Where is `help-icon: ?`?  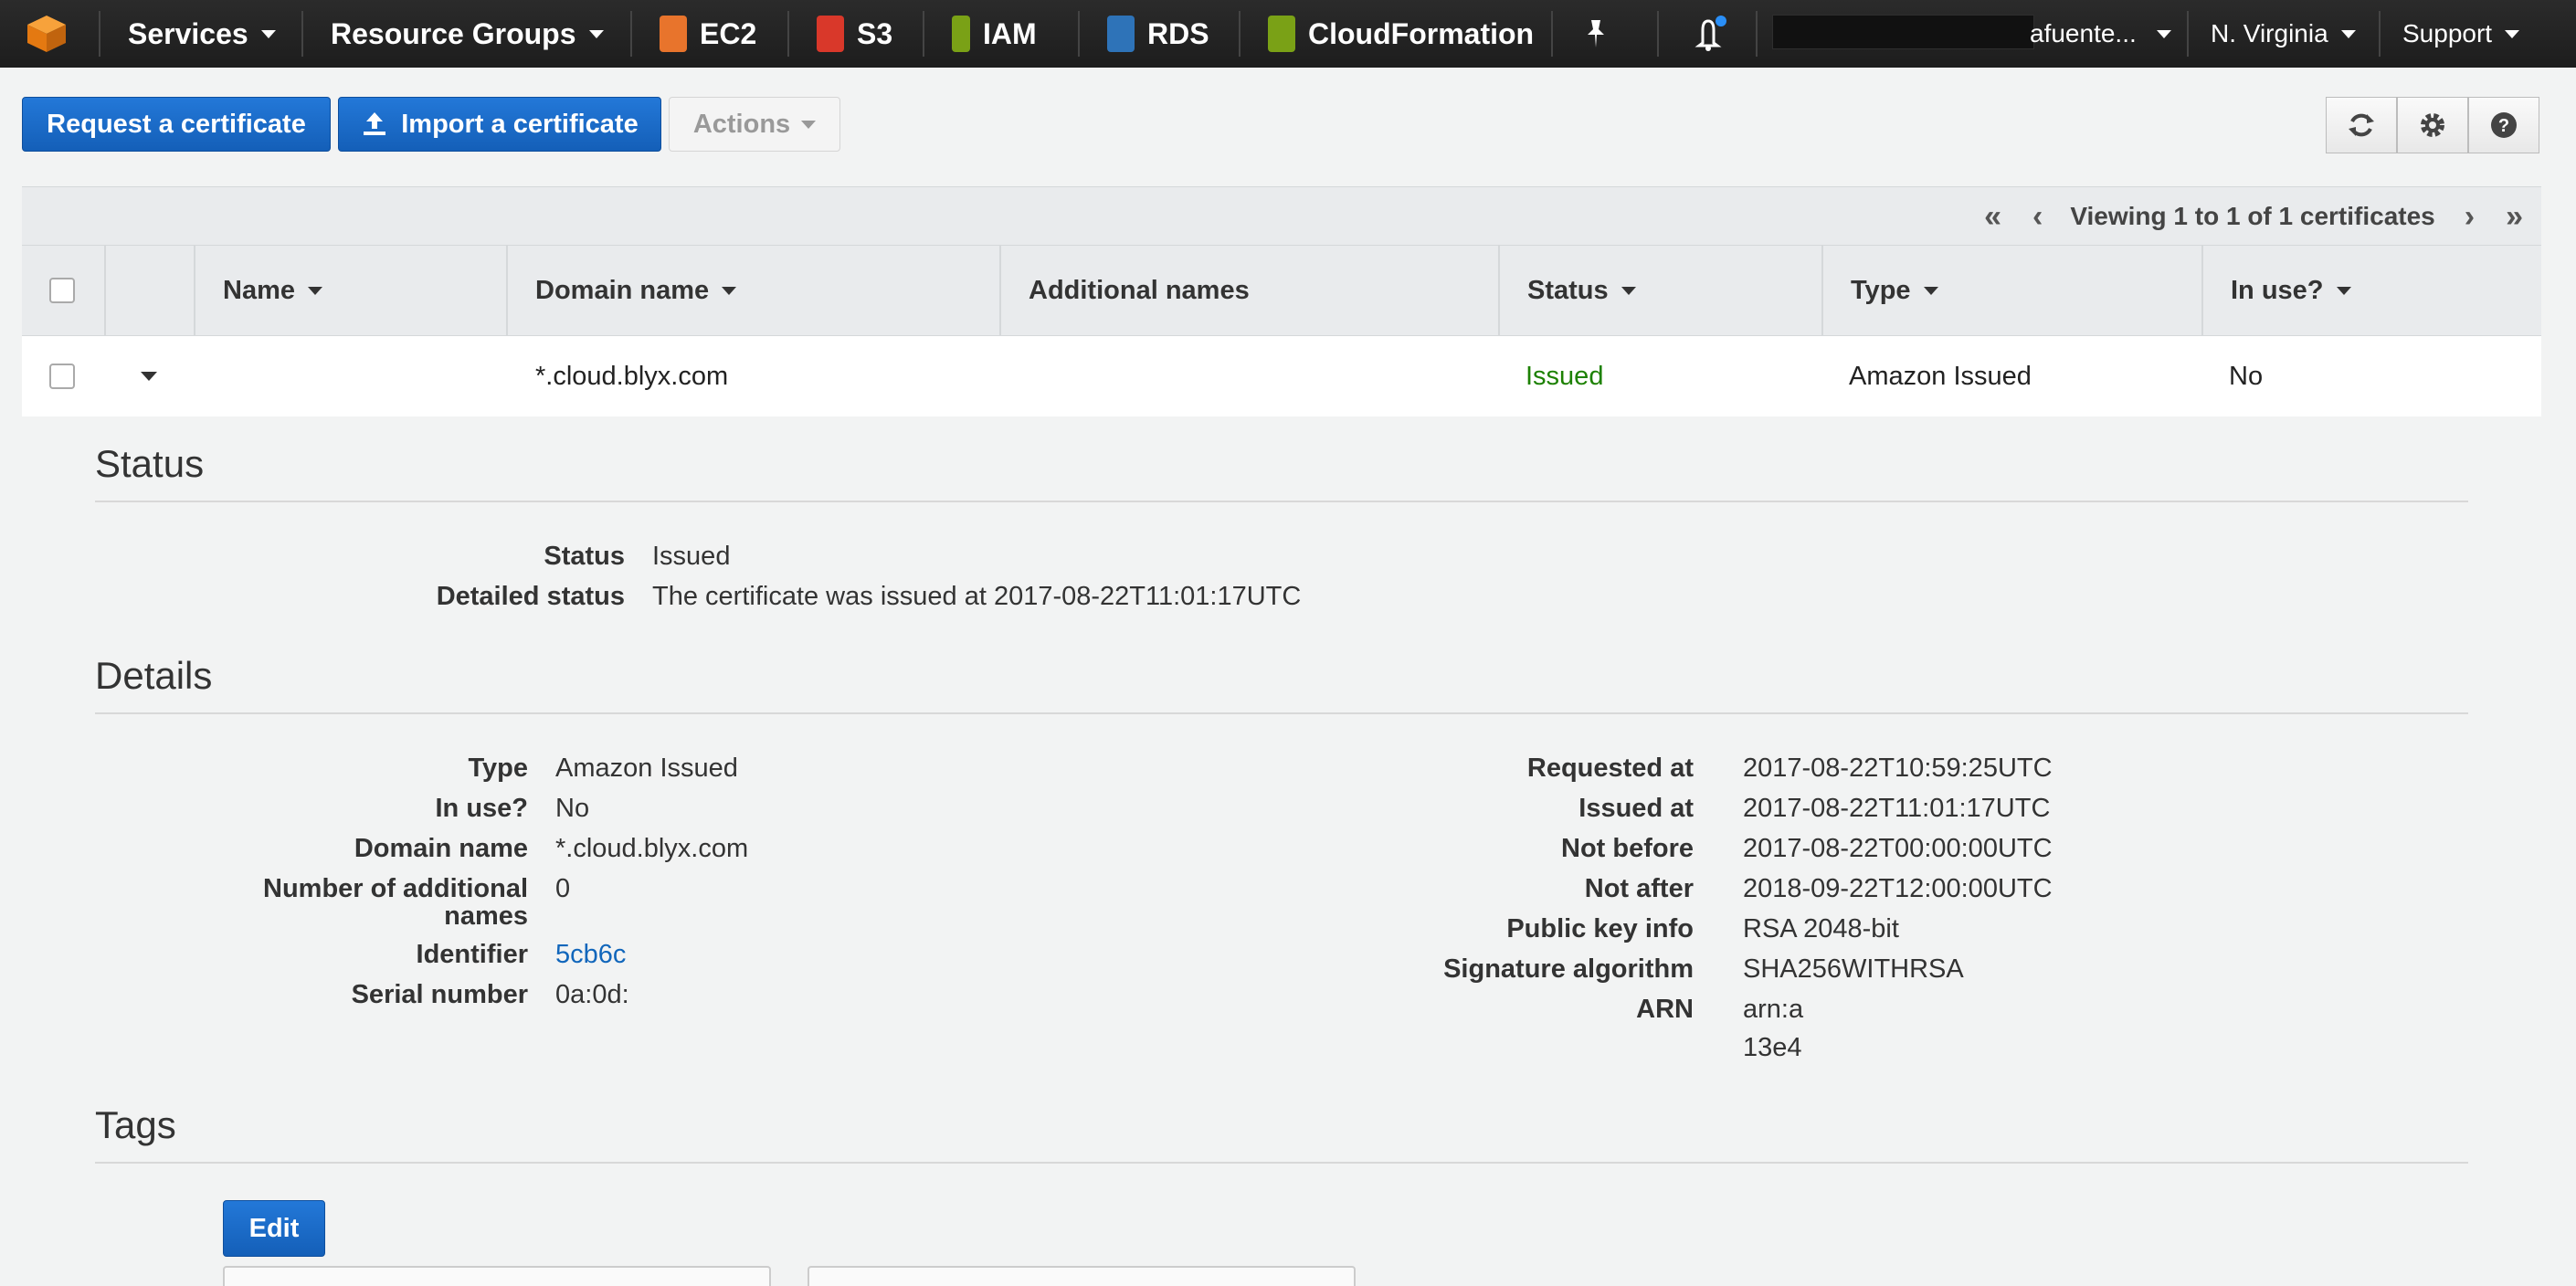 help-icon: ? is located at coordinates (2504, 125).